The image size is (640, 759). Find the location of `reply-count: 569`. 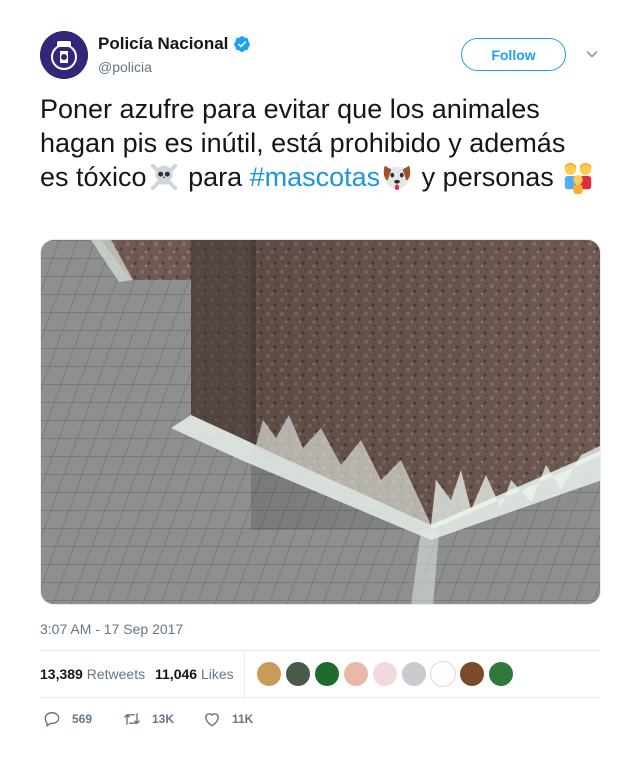

reply-count: 569 is located at coordinates (82, 719).